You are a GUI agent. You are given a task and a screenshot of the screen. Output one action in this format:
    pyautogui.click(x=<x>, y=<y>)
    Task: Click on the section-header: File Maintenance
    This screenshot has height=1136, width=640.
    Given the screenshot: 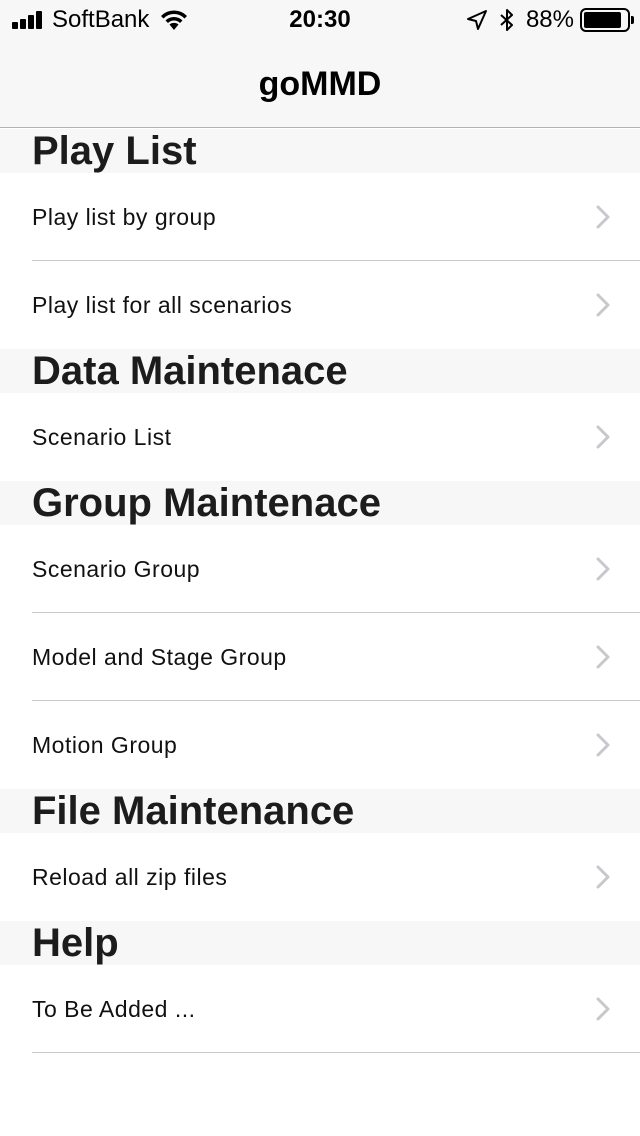 What is the action you would take?
    pyautogui.click(x=320, y=811)
    